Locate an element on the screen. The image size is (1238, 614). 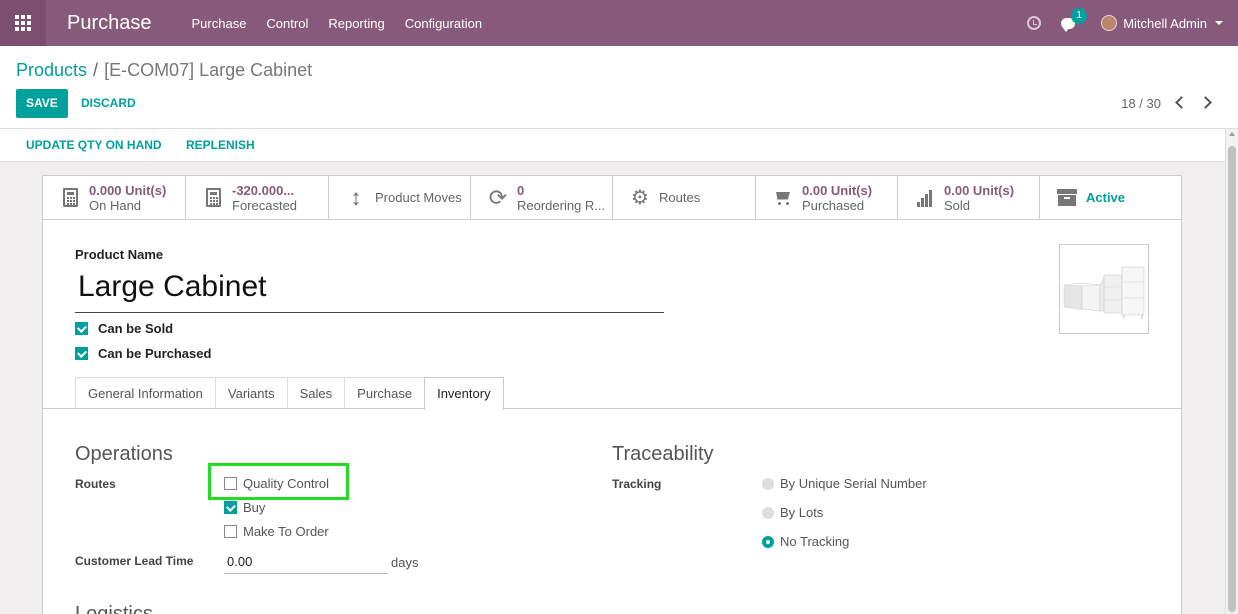
lots-label: By Lots is located at coordinates (802, 512).